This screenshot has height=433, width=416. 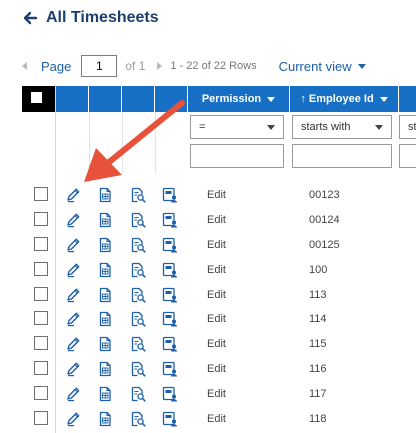 What do you see at coordinates (213, 66) in the screenshot?
I see `rows-count-label: 1 - 22 of 22 Rows` at bounding box center [213, 66].